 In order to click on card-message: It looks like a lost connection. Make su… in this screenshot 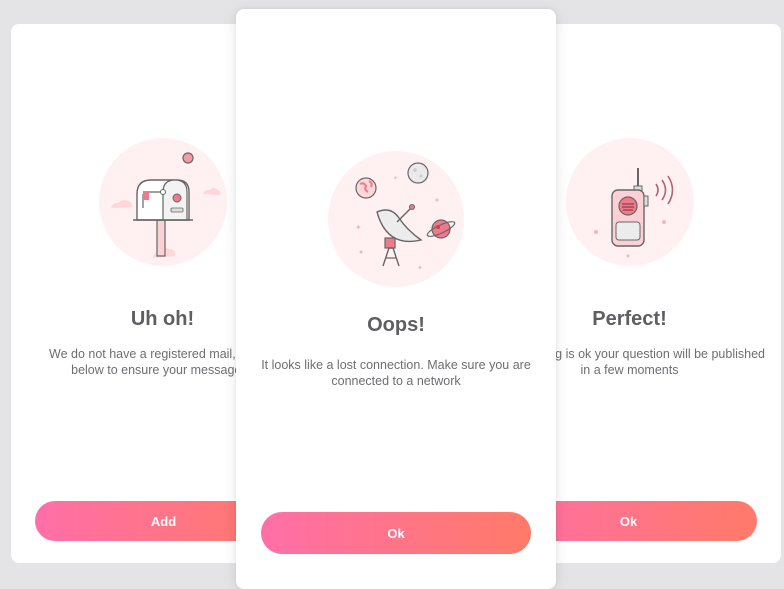, I will do `click(396, 373)`.